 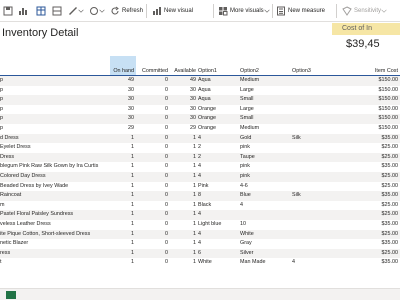 What do you see at coordinates (126, 11) in the screenshot?
I see `refresh-button: Refresh` at bounding box center [126, 11].